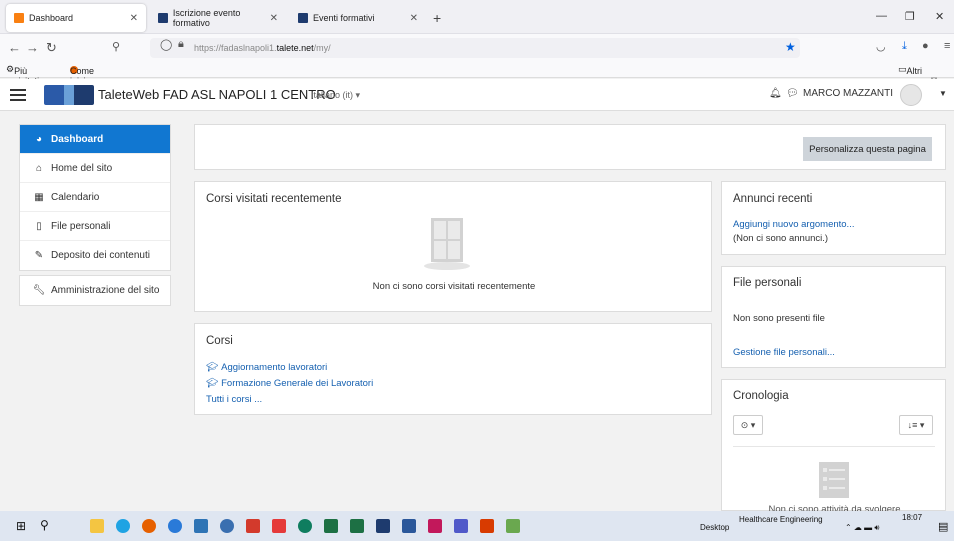 Image resolution: width=954 pixels, height=541 pixels. I want to click on sidebar-item-site-admin: 🔧︎ Amministrazione del sito, so click(95, 290).